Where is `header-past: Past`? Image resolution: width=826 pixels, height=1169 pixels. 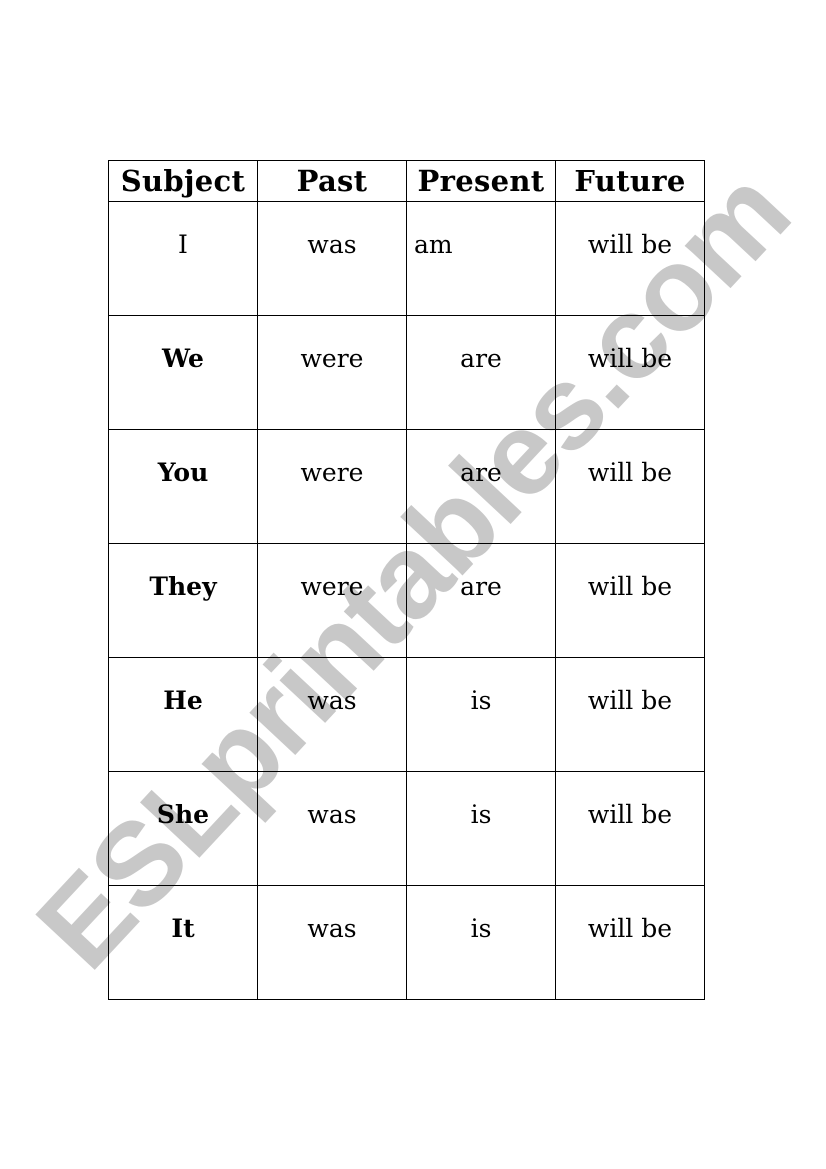
header-past: Past is located at coordinates (332, 181).